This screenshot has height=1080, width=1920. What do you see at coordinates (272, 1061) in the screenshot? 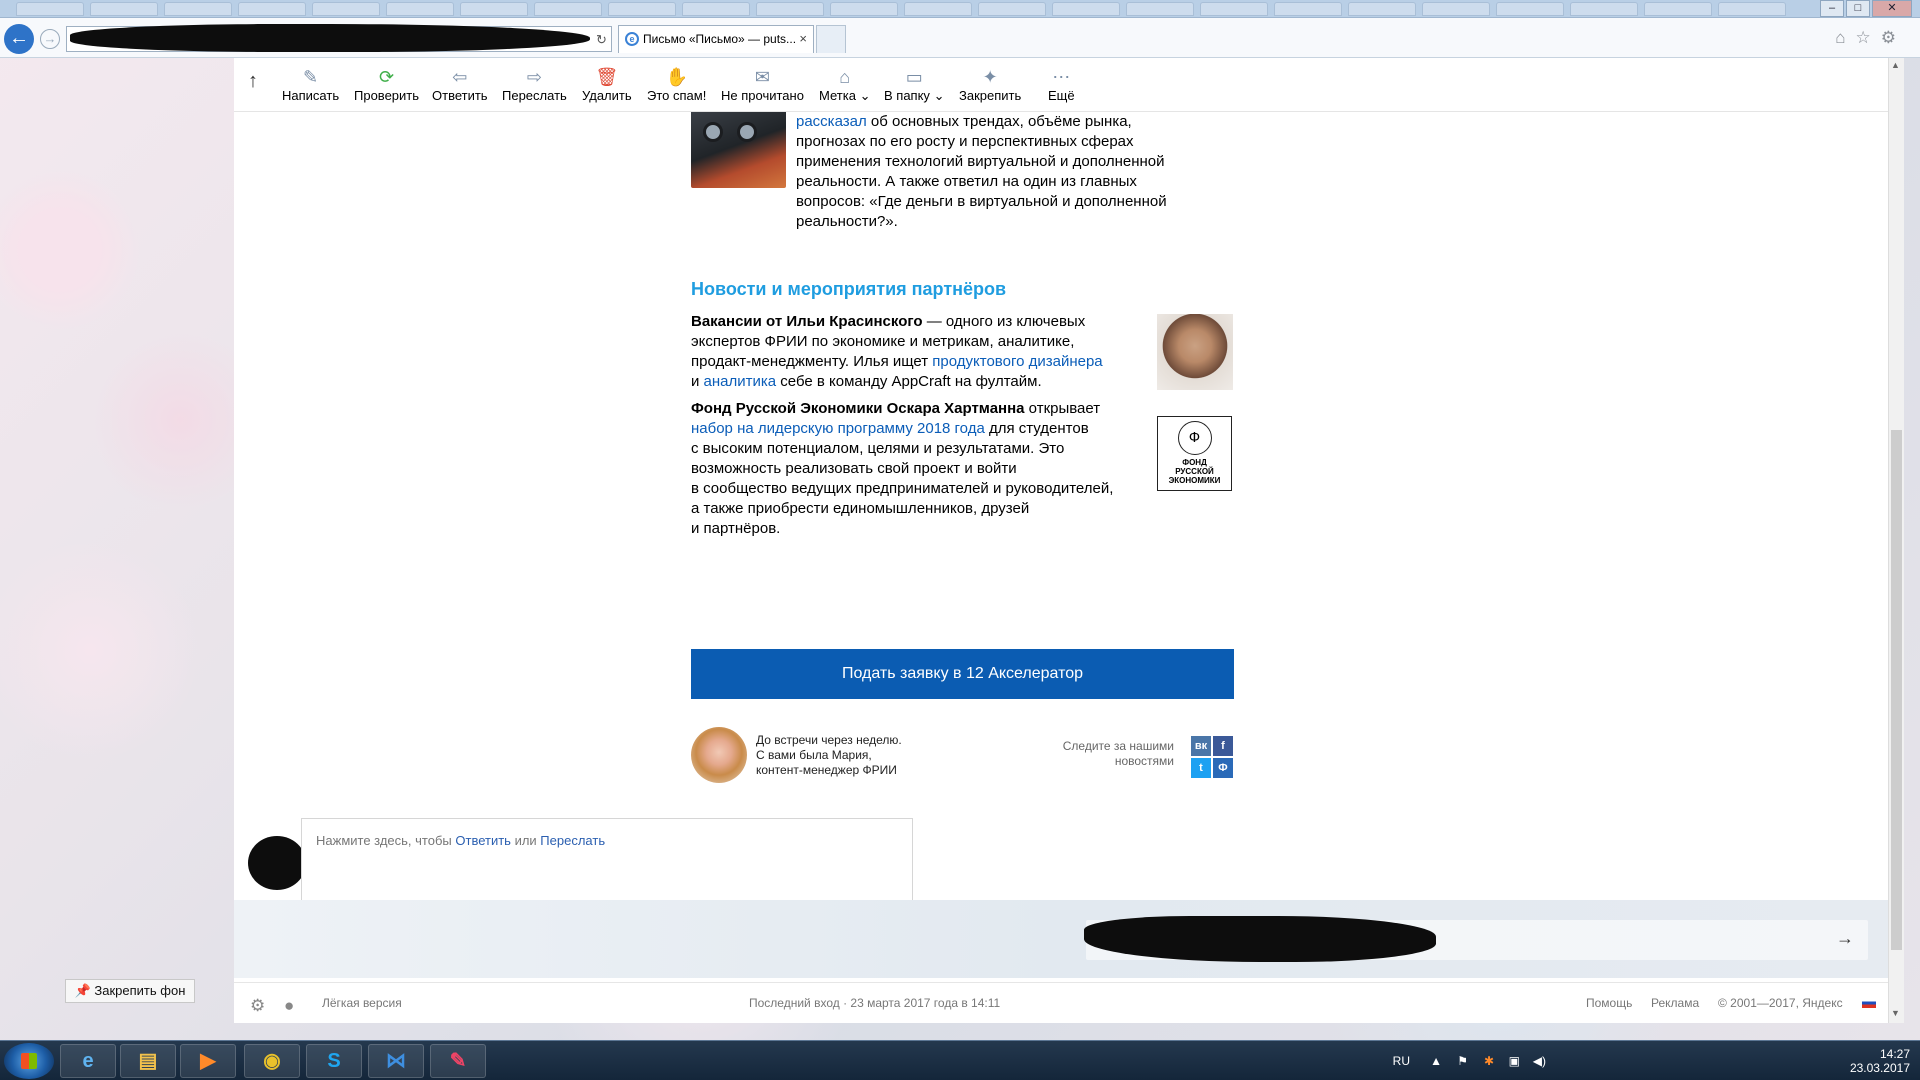
I see `chrome-taskbar-icon: ◉` at bounding box center [272, 1061].